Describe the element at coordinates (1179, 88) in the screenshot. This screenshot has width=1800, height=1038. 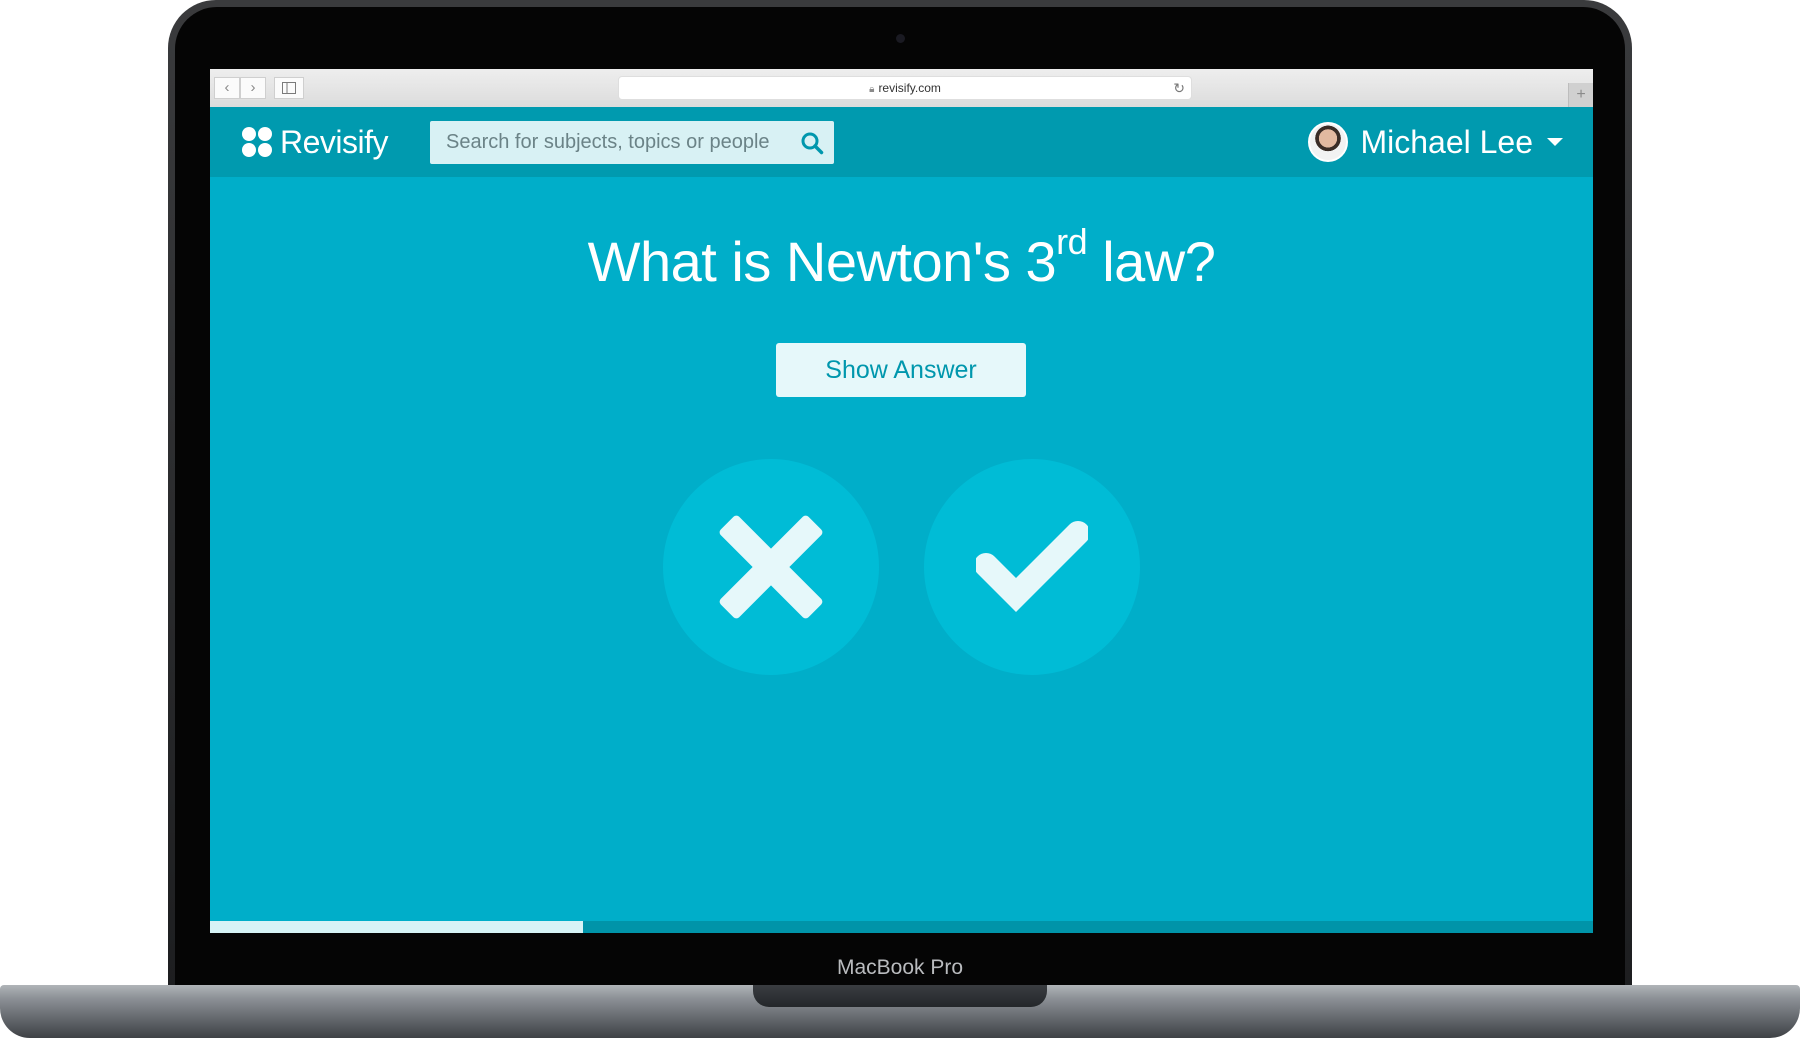
I see `reload-icon: ↻` at that location.